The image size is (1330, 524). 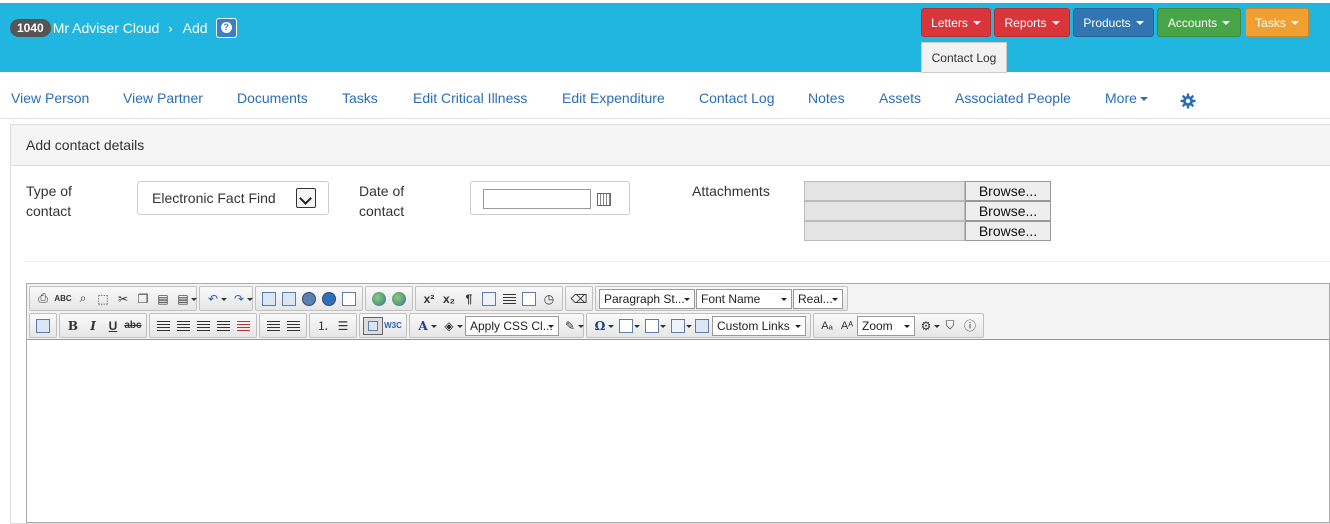 I want to click on nav-documents: Documents, so click(x=272, y=98).